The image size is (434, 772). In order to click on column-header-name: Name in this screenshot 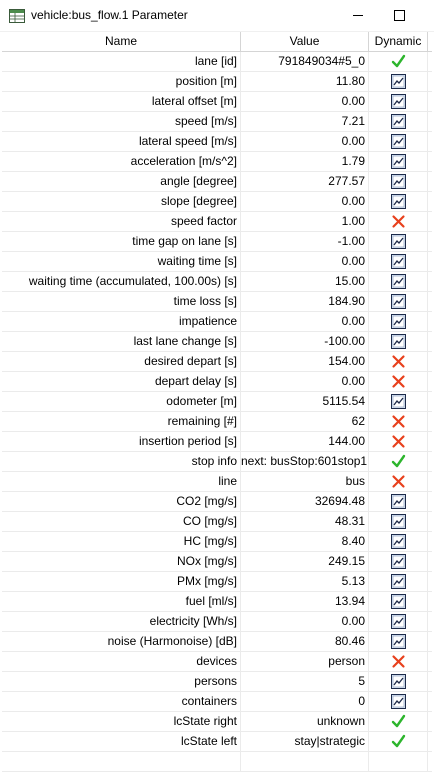, I will do `click(121, 41)`.